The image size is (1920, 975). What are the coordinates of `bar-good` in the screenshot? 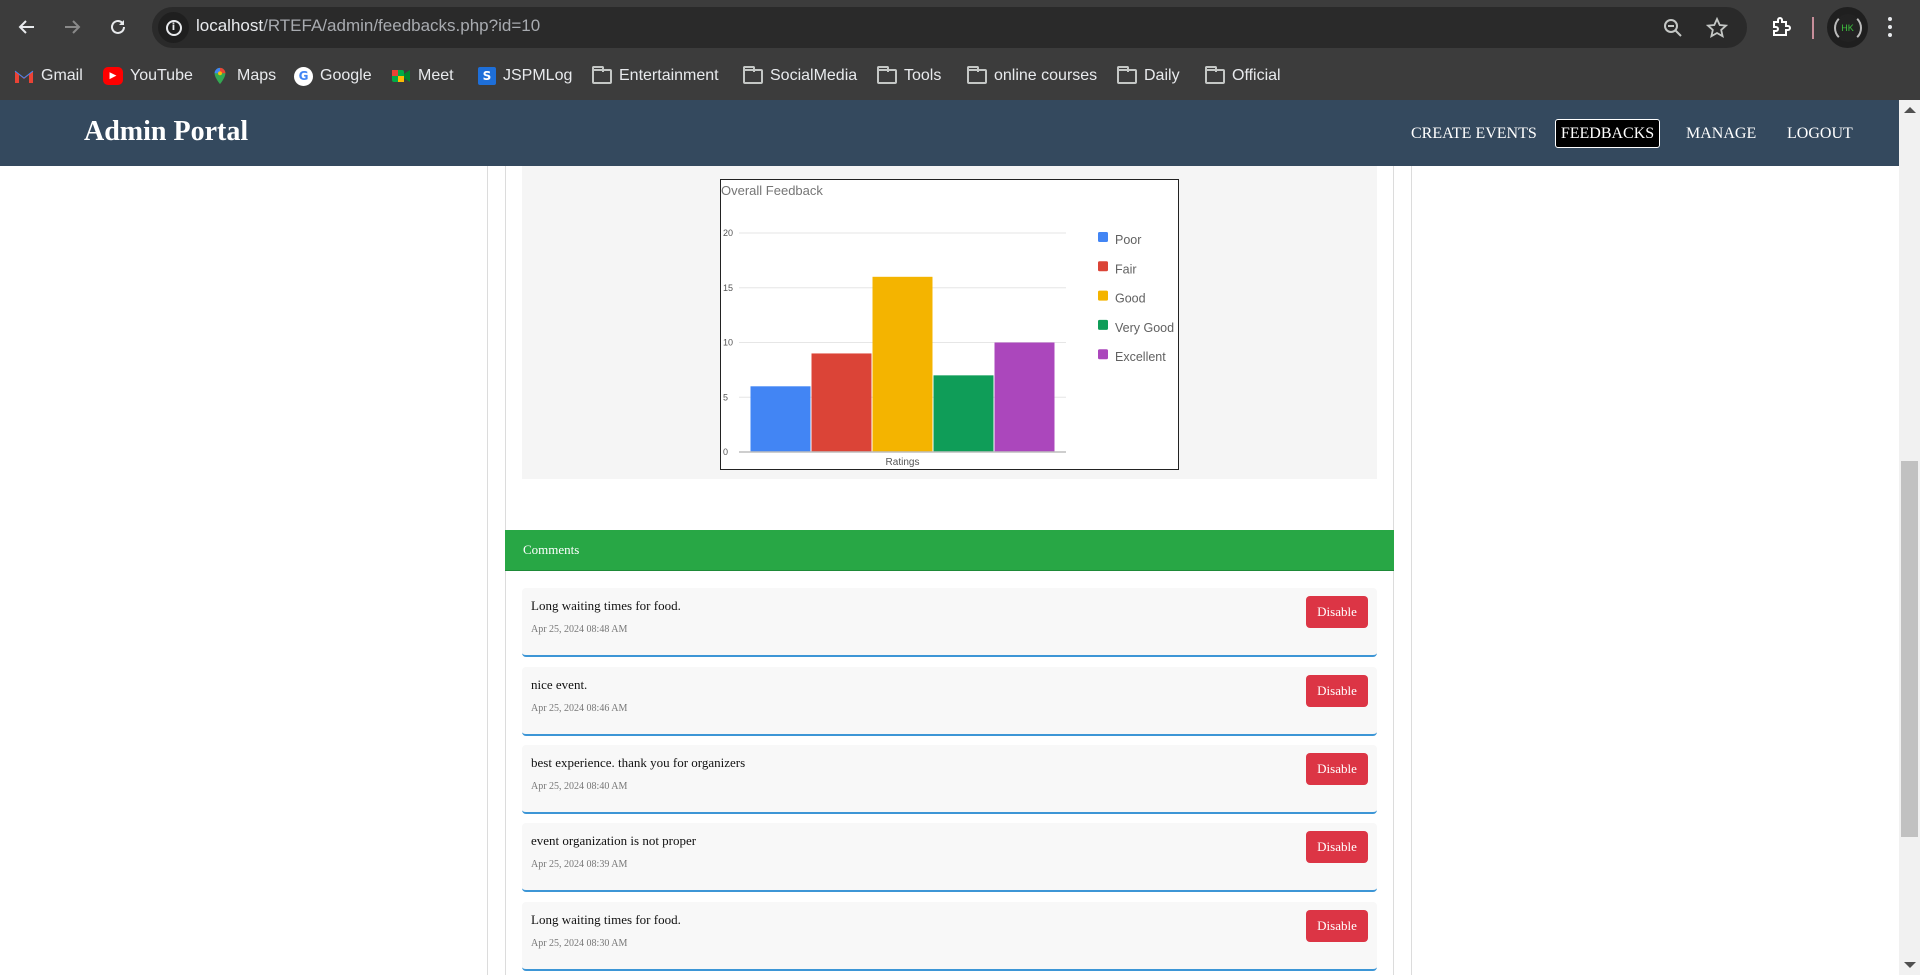 It's located at (902, 364).